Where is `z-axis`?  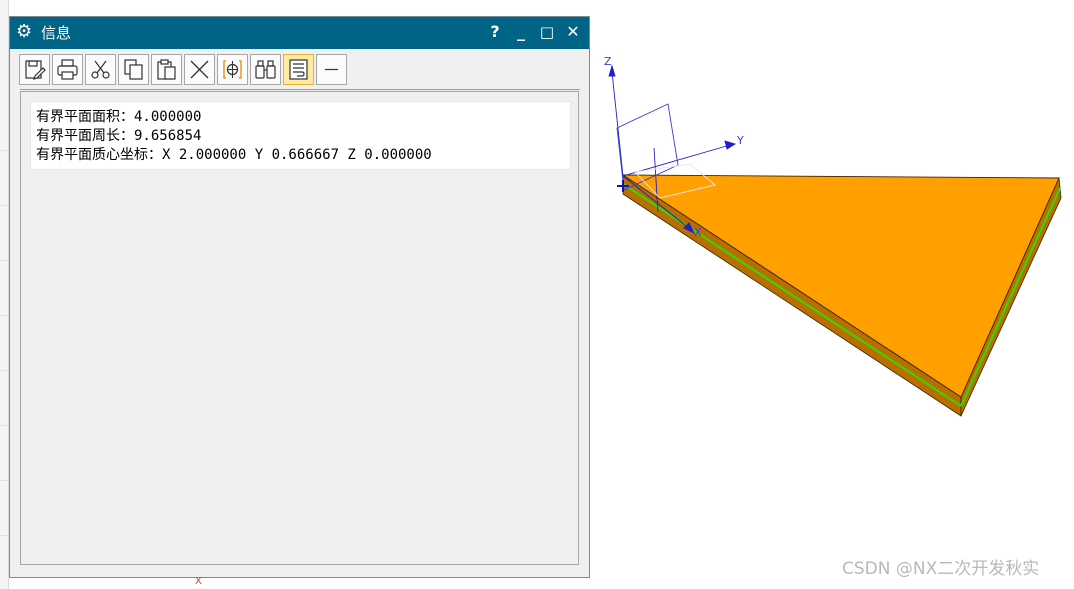
z-axis is located at coordinates (617, 124).